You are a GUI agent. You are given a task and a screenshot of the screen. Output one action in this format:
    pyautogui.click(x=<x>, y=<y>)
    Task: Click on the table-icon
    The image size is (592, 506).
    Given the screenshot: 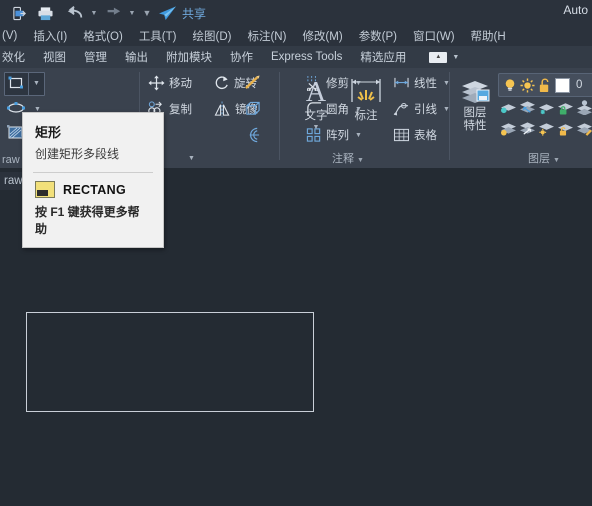 What is the action you would take?
    pyautogui.click(x=401, y=135)
    